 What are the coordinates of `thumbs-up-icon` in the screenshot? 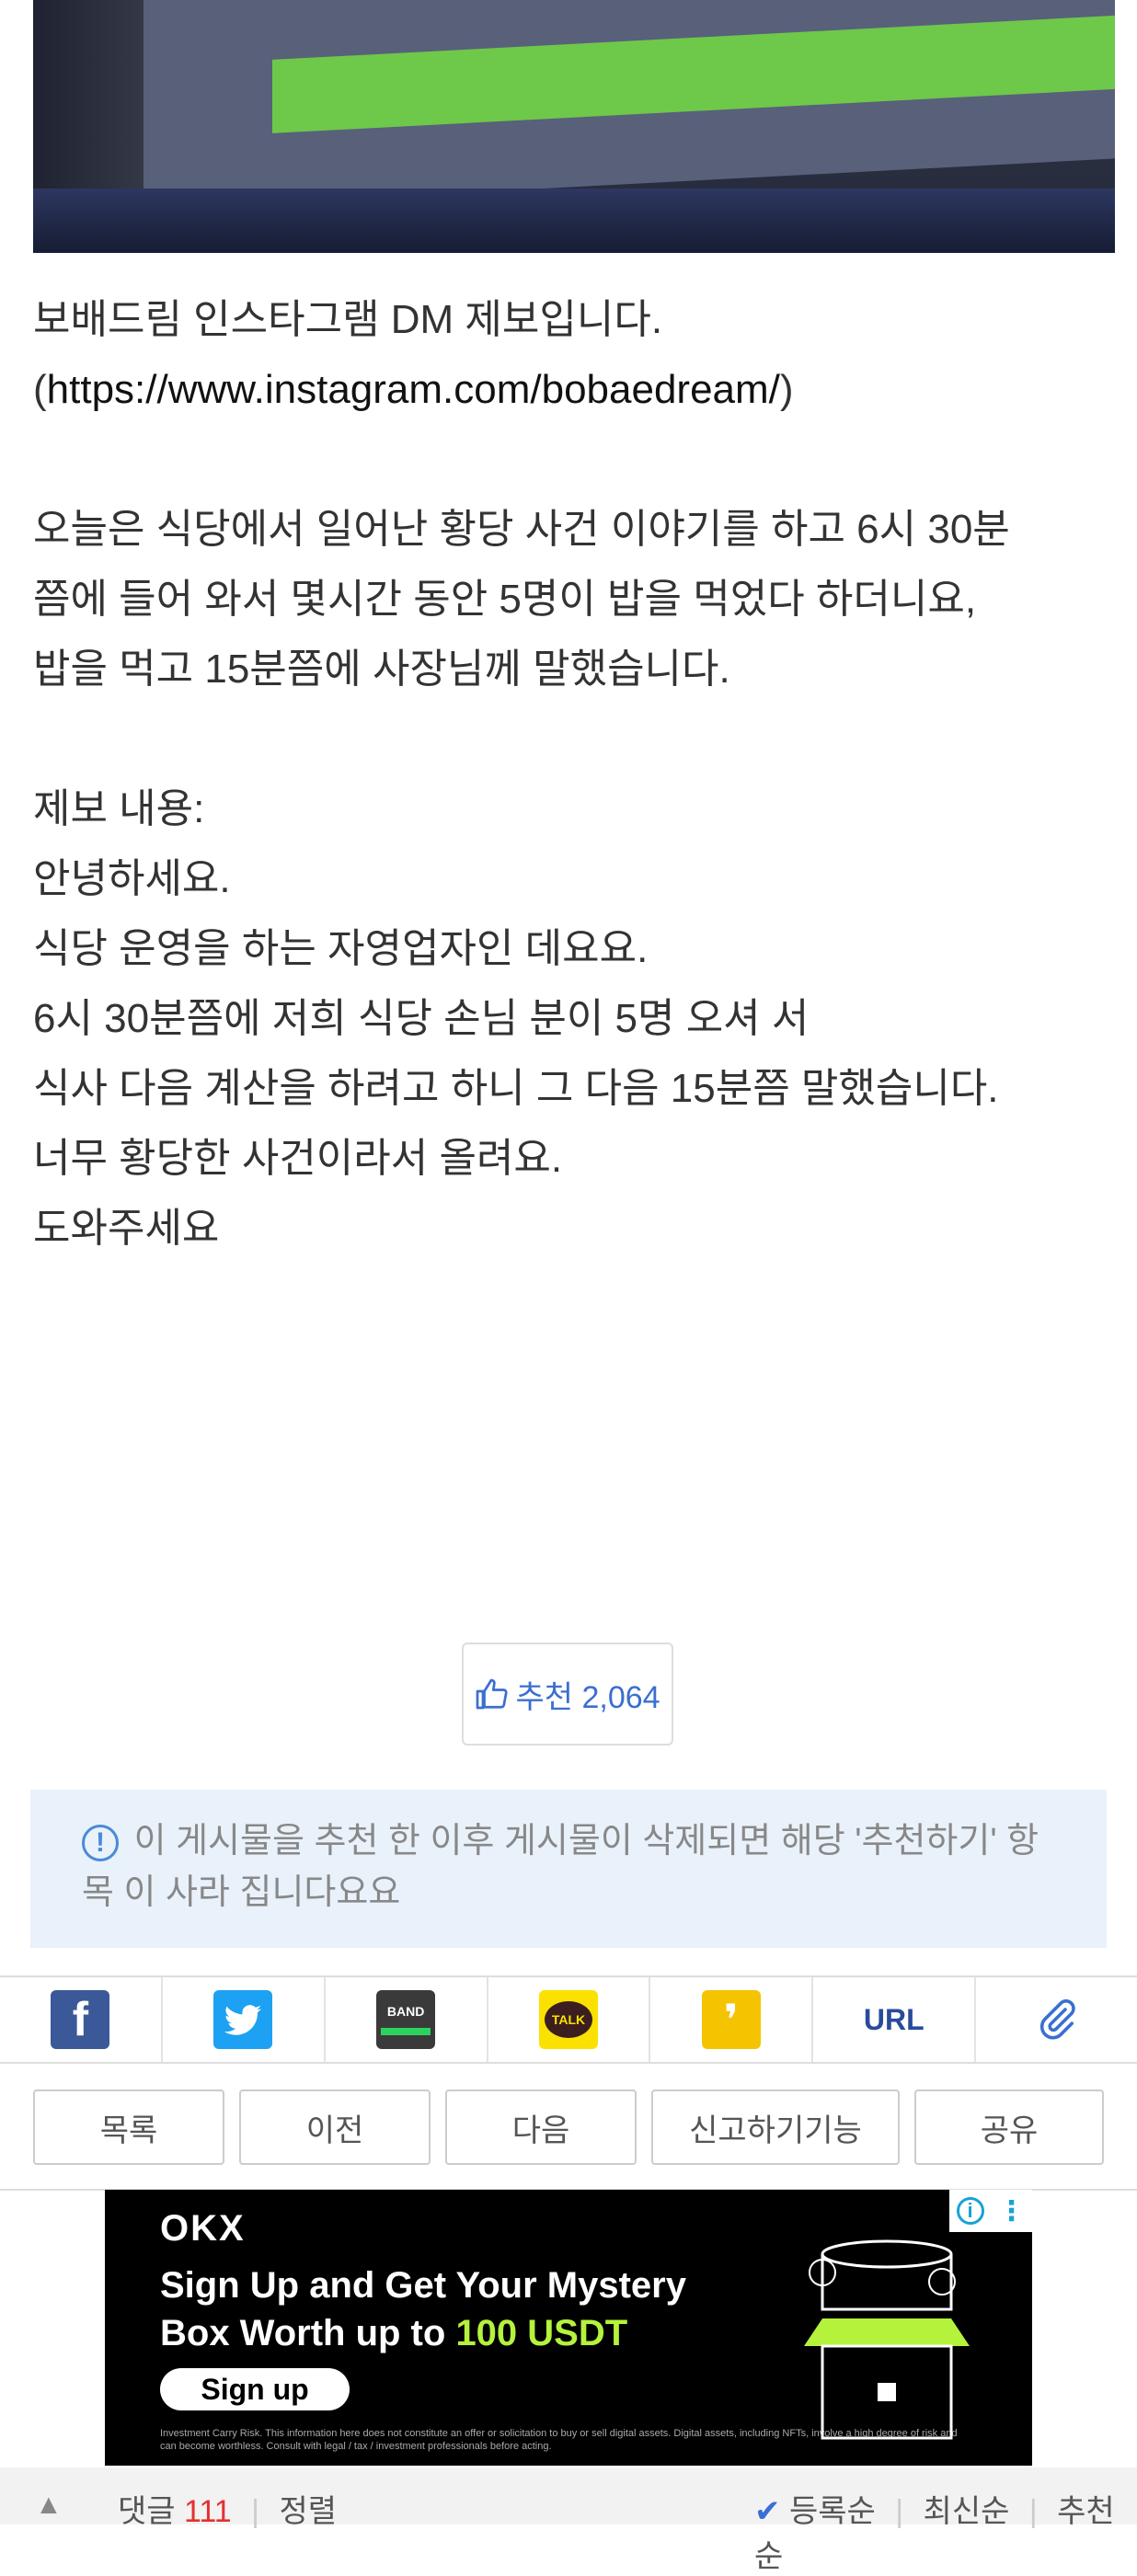 It's located at (493, 1694).